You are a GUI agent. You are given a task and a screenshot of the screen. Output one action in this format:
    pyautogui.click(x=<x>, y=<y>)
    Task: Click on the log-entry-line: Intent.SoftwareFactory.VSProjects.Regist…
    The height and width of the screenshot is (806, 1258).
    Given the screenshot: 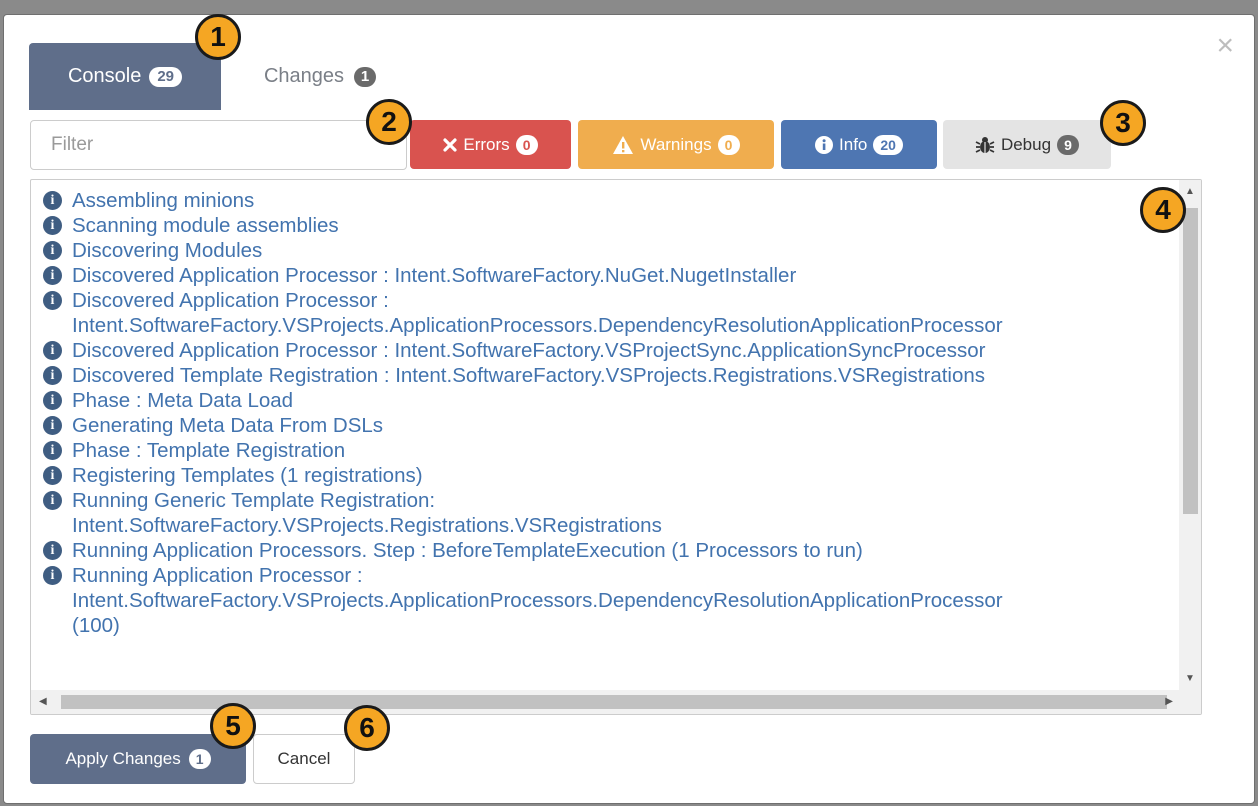 What is the action you would take?
    pyautogui.click(x=367, y=525)
    